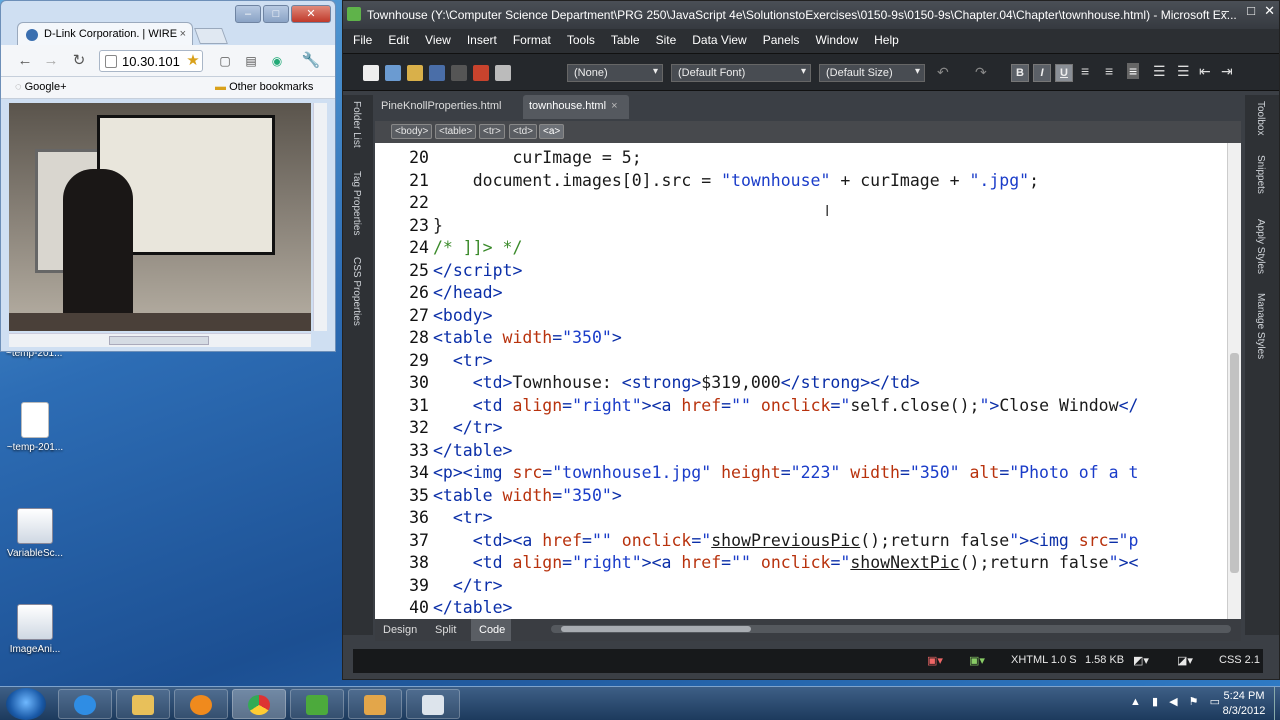 The height and width of the screenshot is (720, 1280). What do you see at coordinates (400, 630) in the screenshot?
I see `design-view-button: Design` at bounding box center [400, 630].